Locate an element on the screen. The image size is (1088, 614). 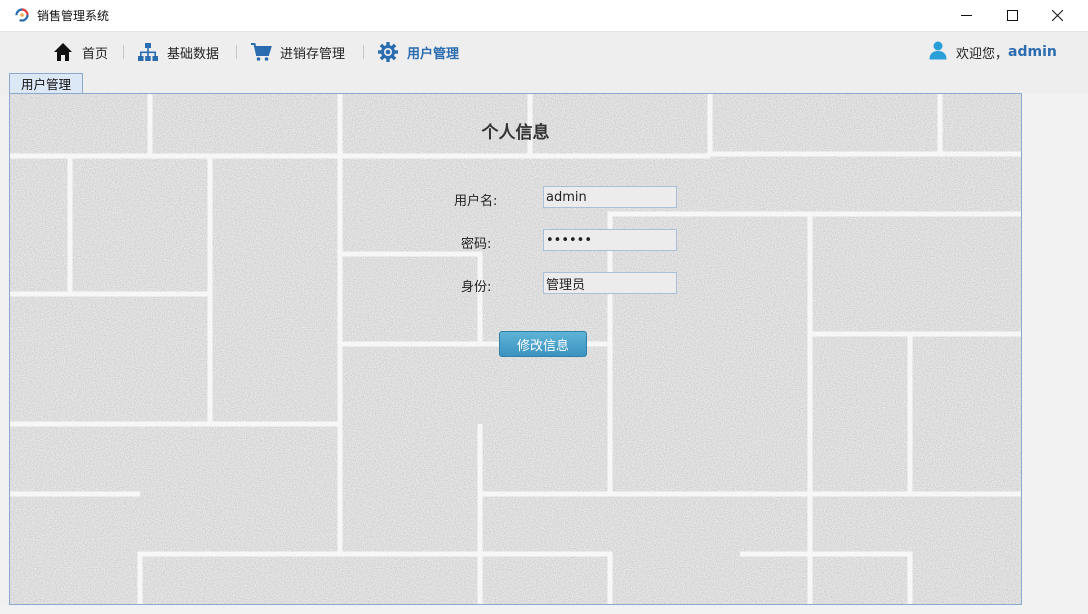
menu-item-label: 用户管理 is located at coordinates (433, 54).